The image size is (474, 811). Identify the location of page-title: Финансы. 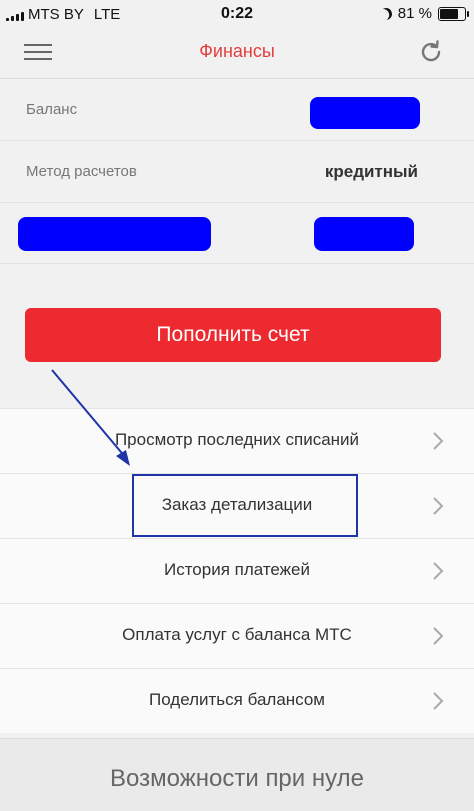
(237, 51).